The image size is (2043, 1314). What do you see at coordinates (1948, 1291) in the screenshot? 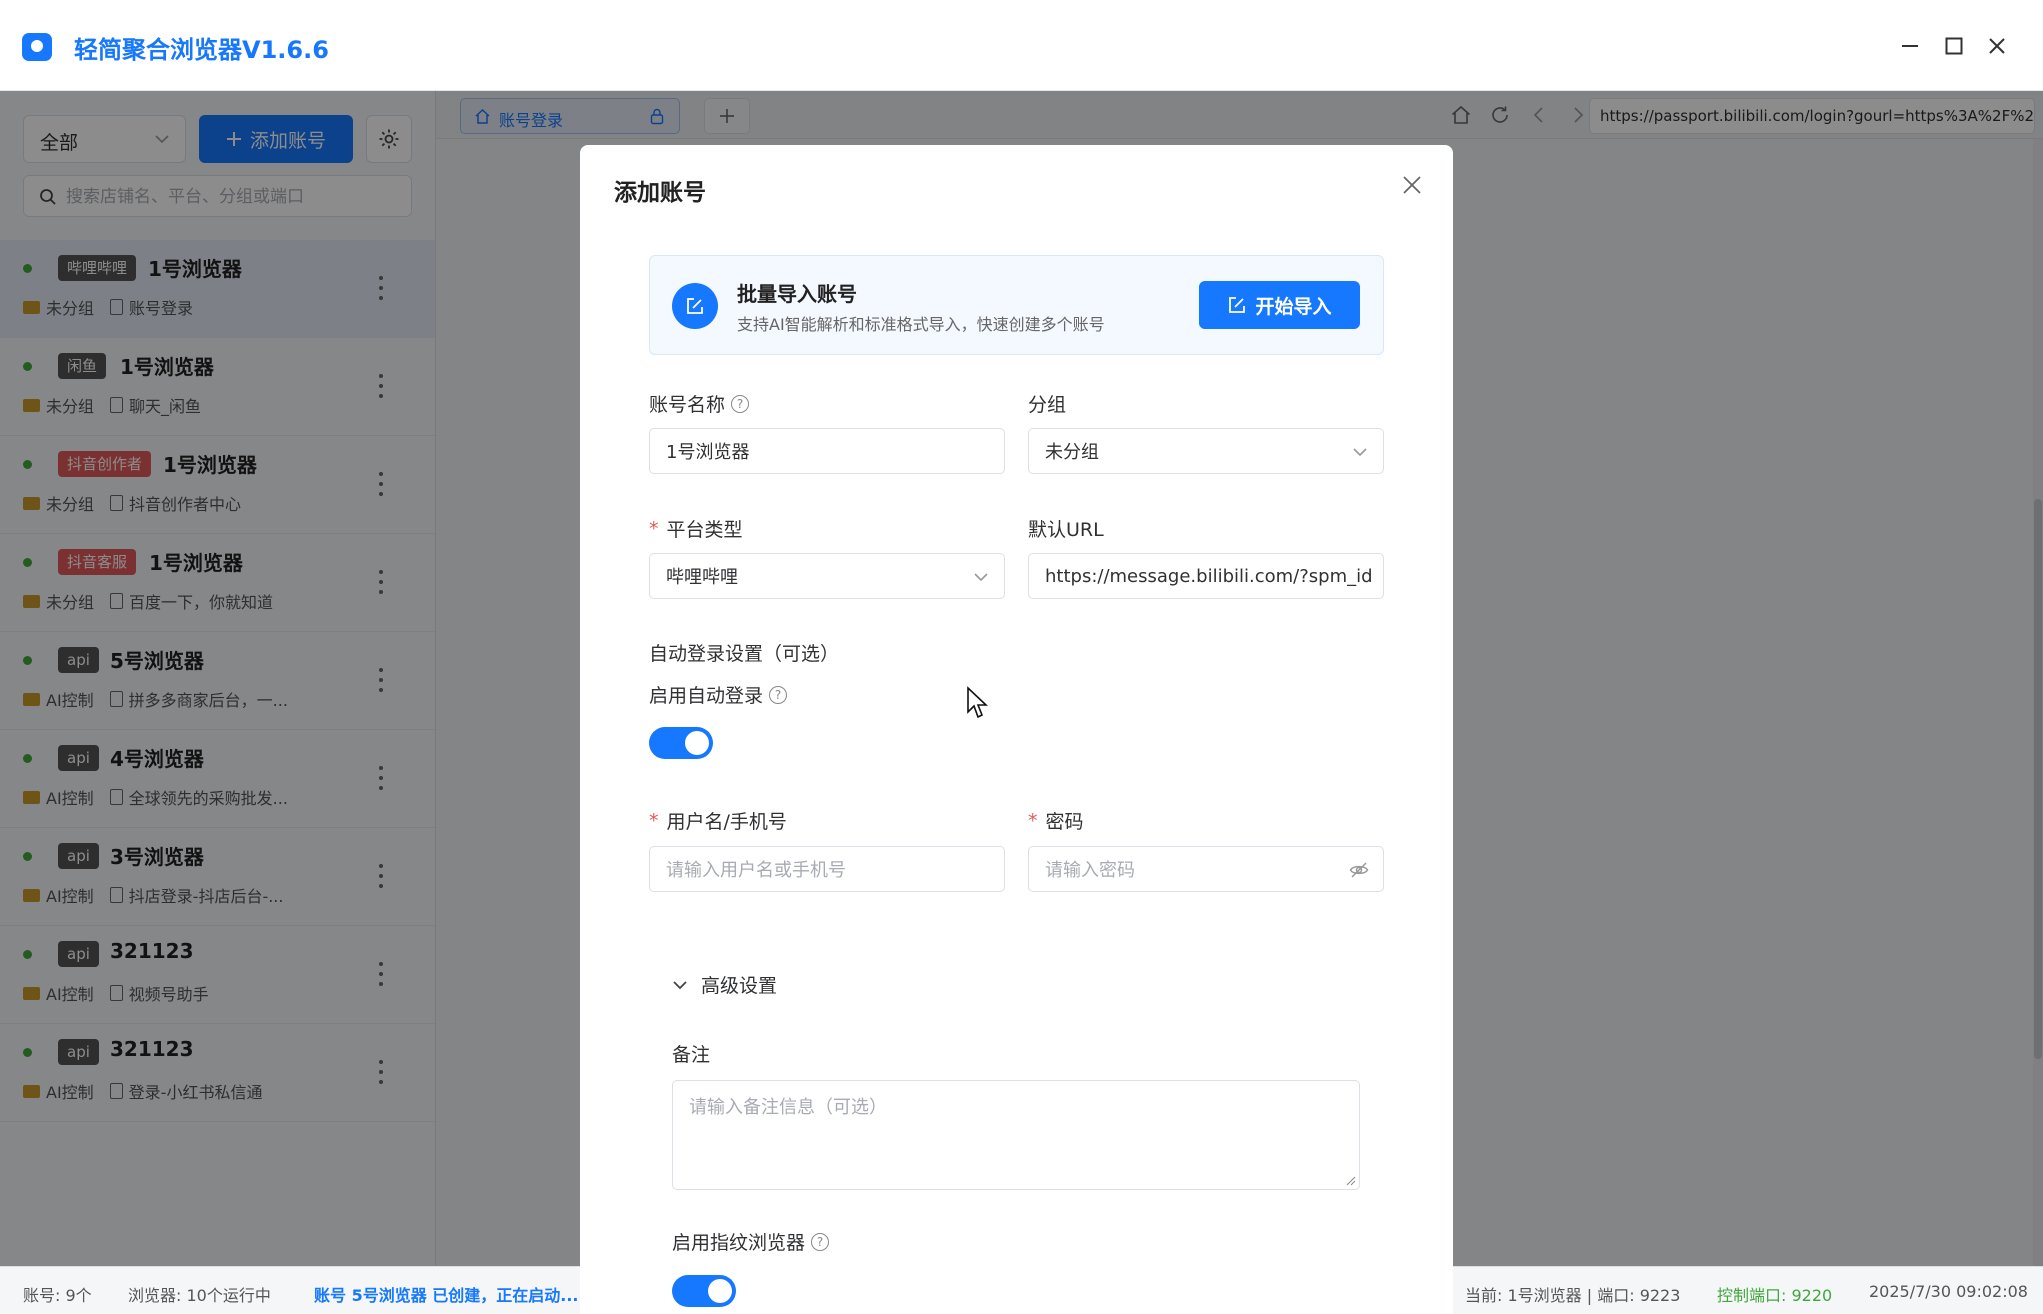
I see `status-datetime: 2025/7/30 09:02:08` at bounding box center [1948, 1291].